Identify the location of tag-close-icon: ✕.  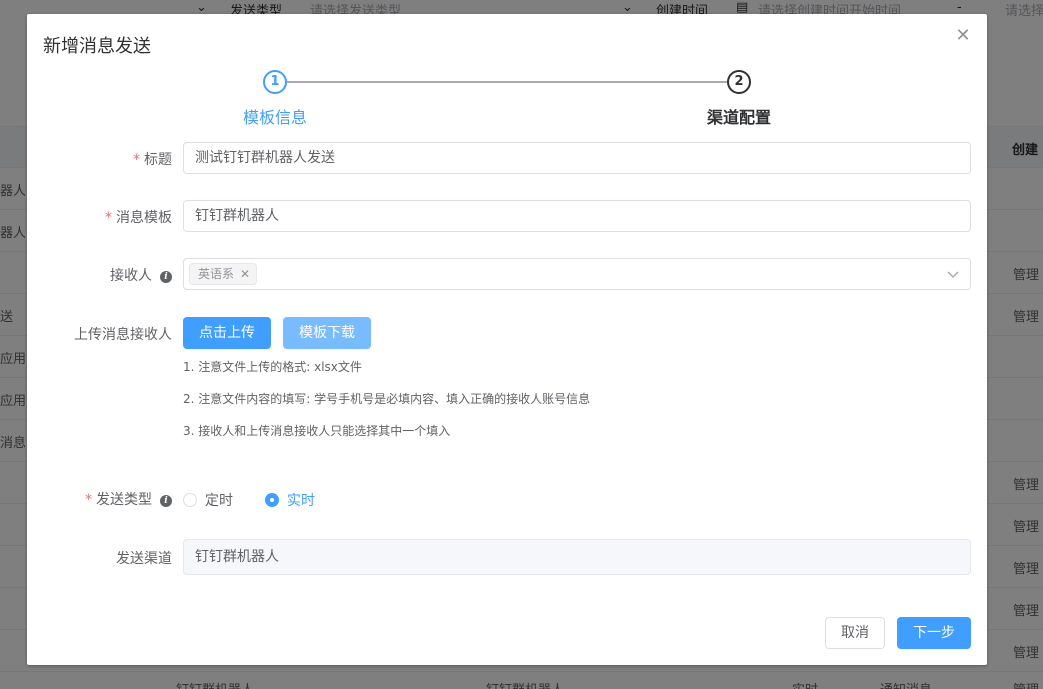
(245, 274).